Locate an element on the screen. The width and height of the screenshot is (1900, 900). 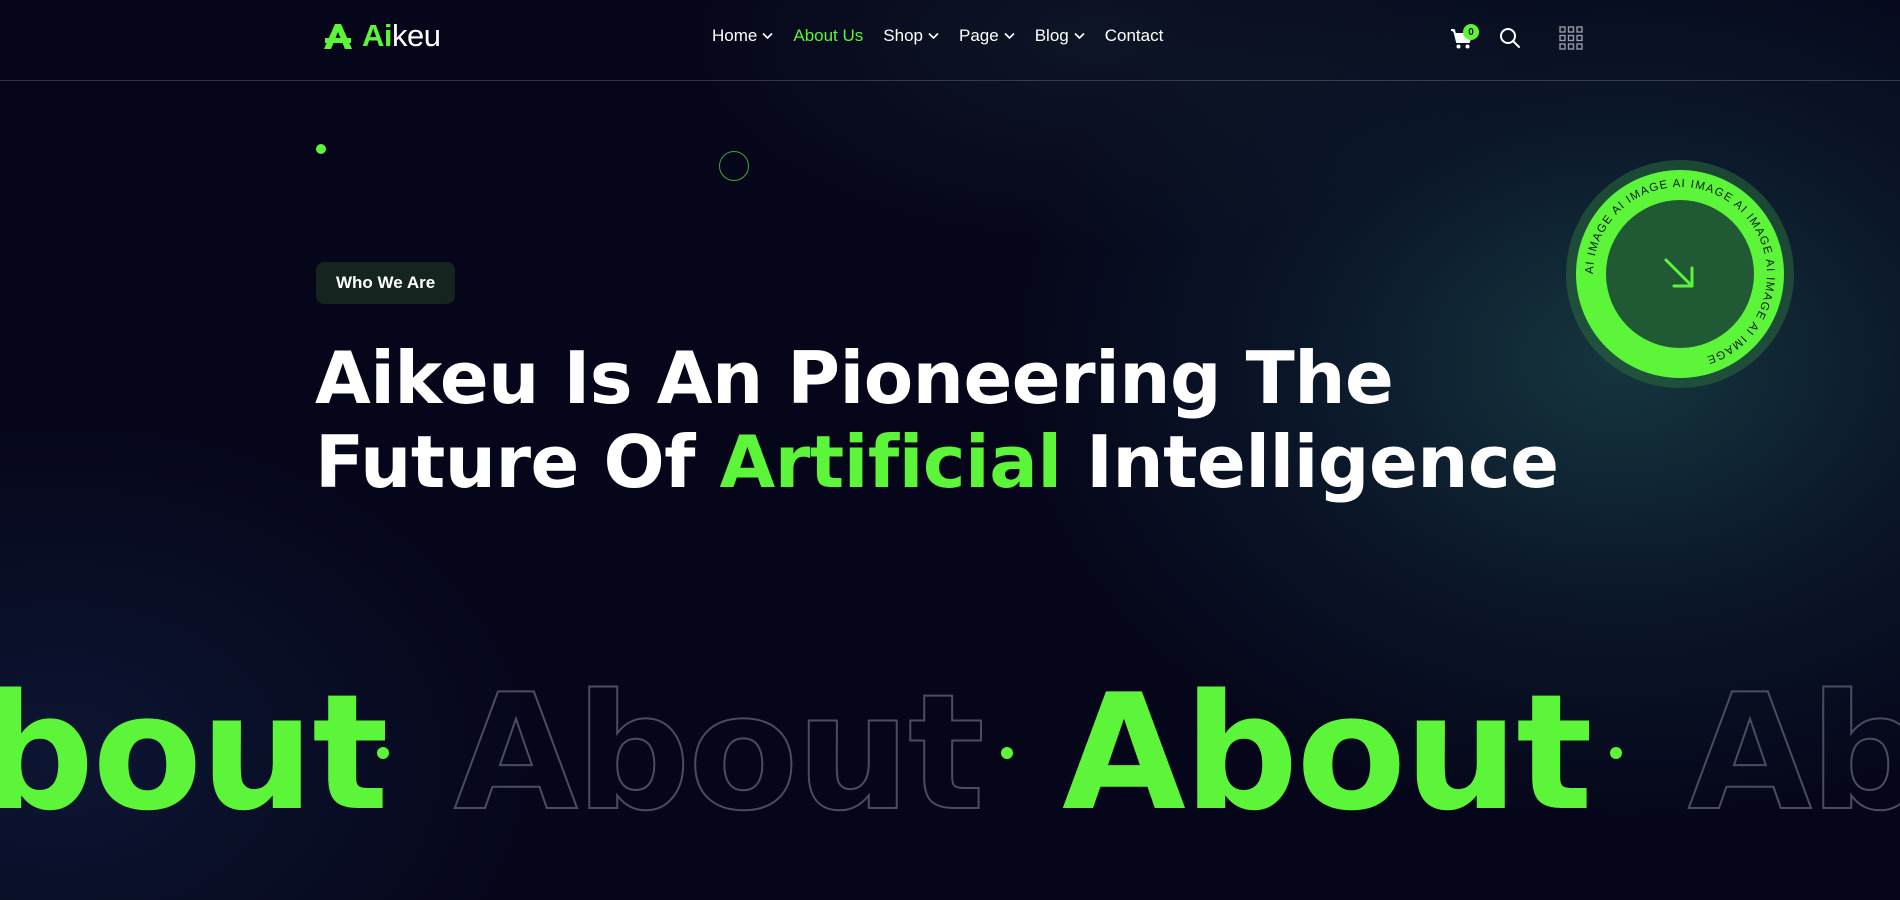
header-actions: 0 is located at coordinates (1520, 37).